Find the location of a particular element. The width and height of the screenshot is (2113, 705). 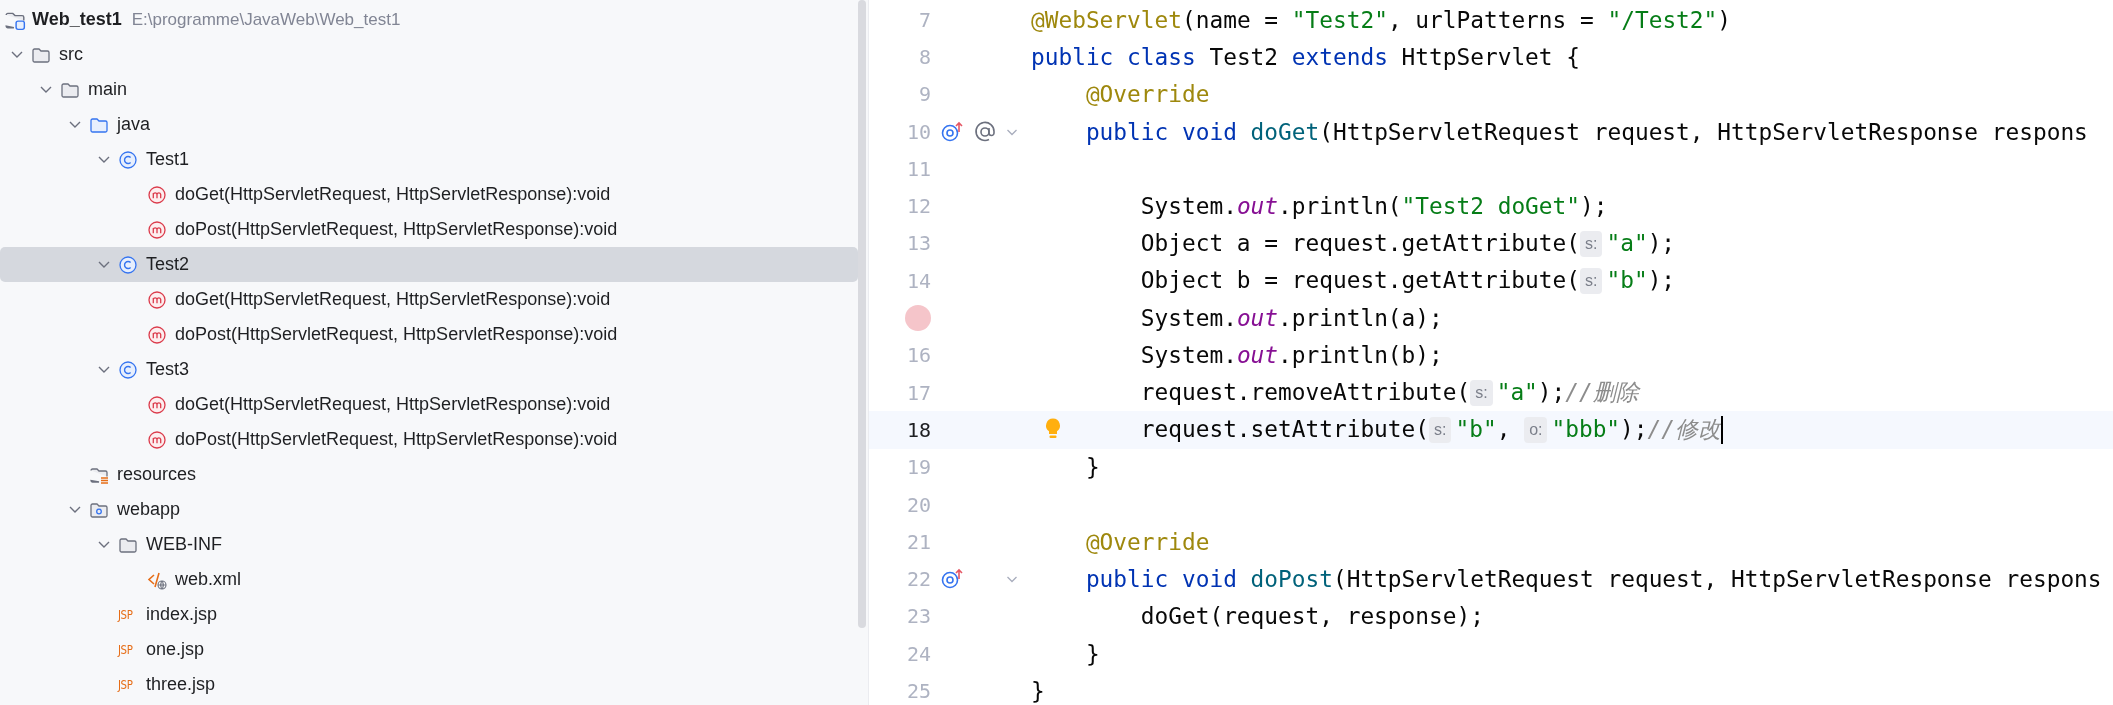

line-number: 21 is located at coordinates (918, 541).